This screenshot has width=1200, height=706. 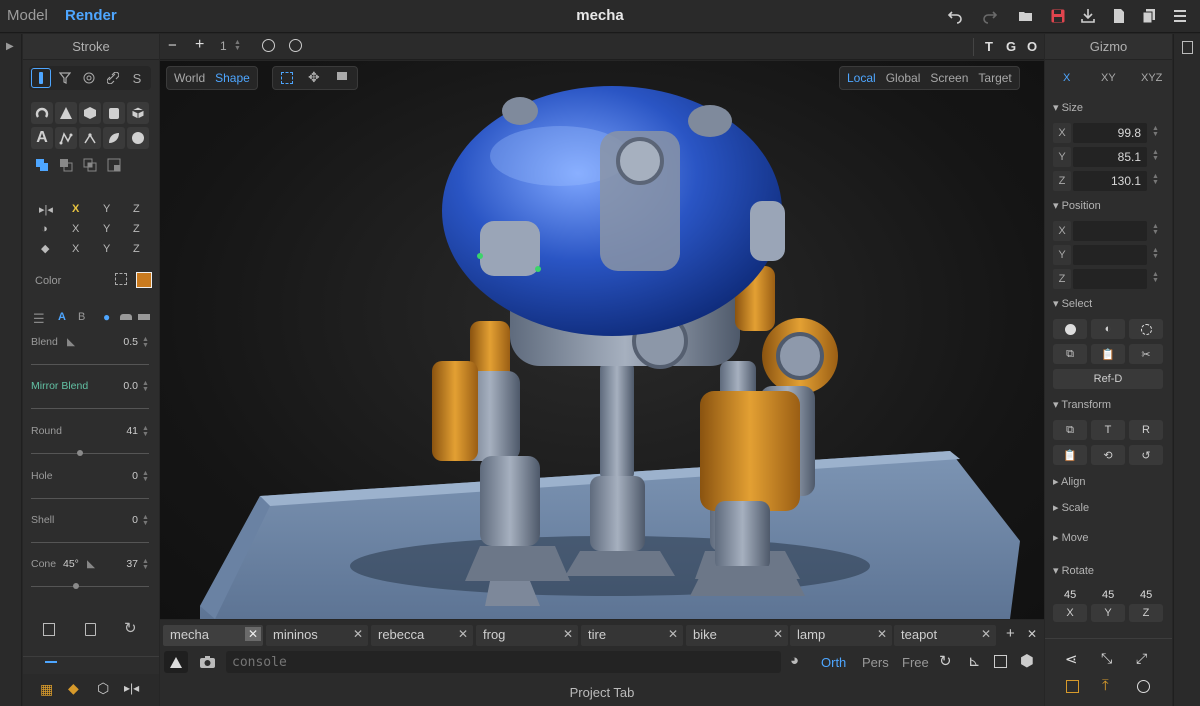 I want to click on cone-icon, so click(x=66, y=113).